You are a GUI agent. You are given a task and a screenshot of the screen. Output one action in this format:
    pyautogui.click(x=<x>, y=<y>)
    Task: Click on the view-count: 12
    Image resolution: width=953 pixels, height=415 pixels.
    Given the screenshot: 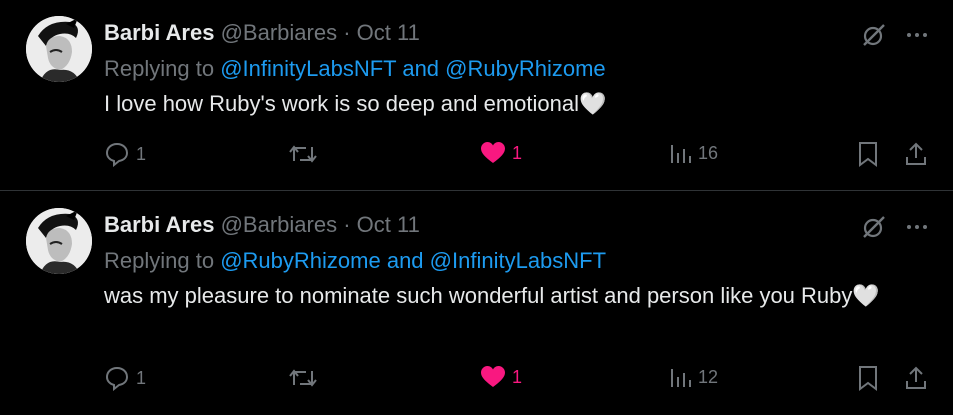 What is the action you would take?
    pyautogui.click(x=708, y=376)
    